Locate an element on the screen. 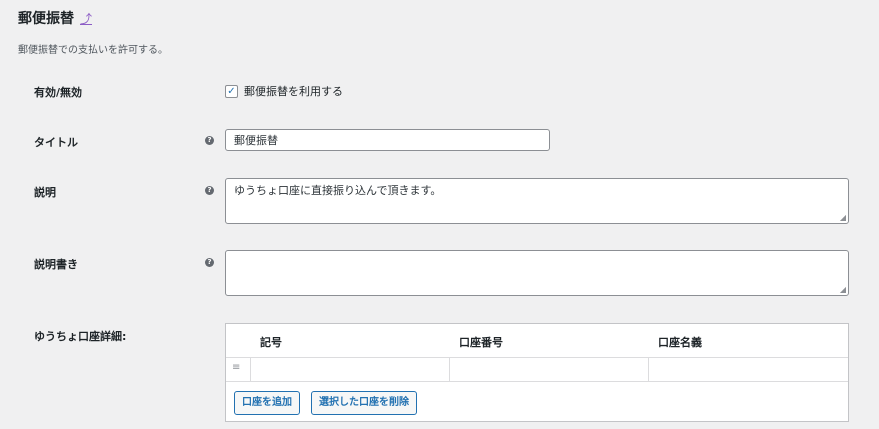  table-row: ≡ is located at coordinates (537, 369).